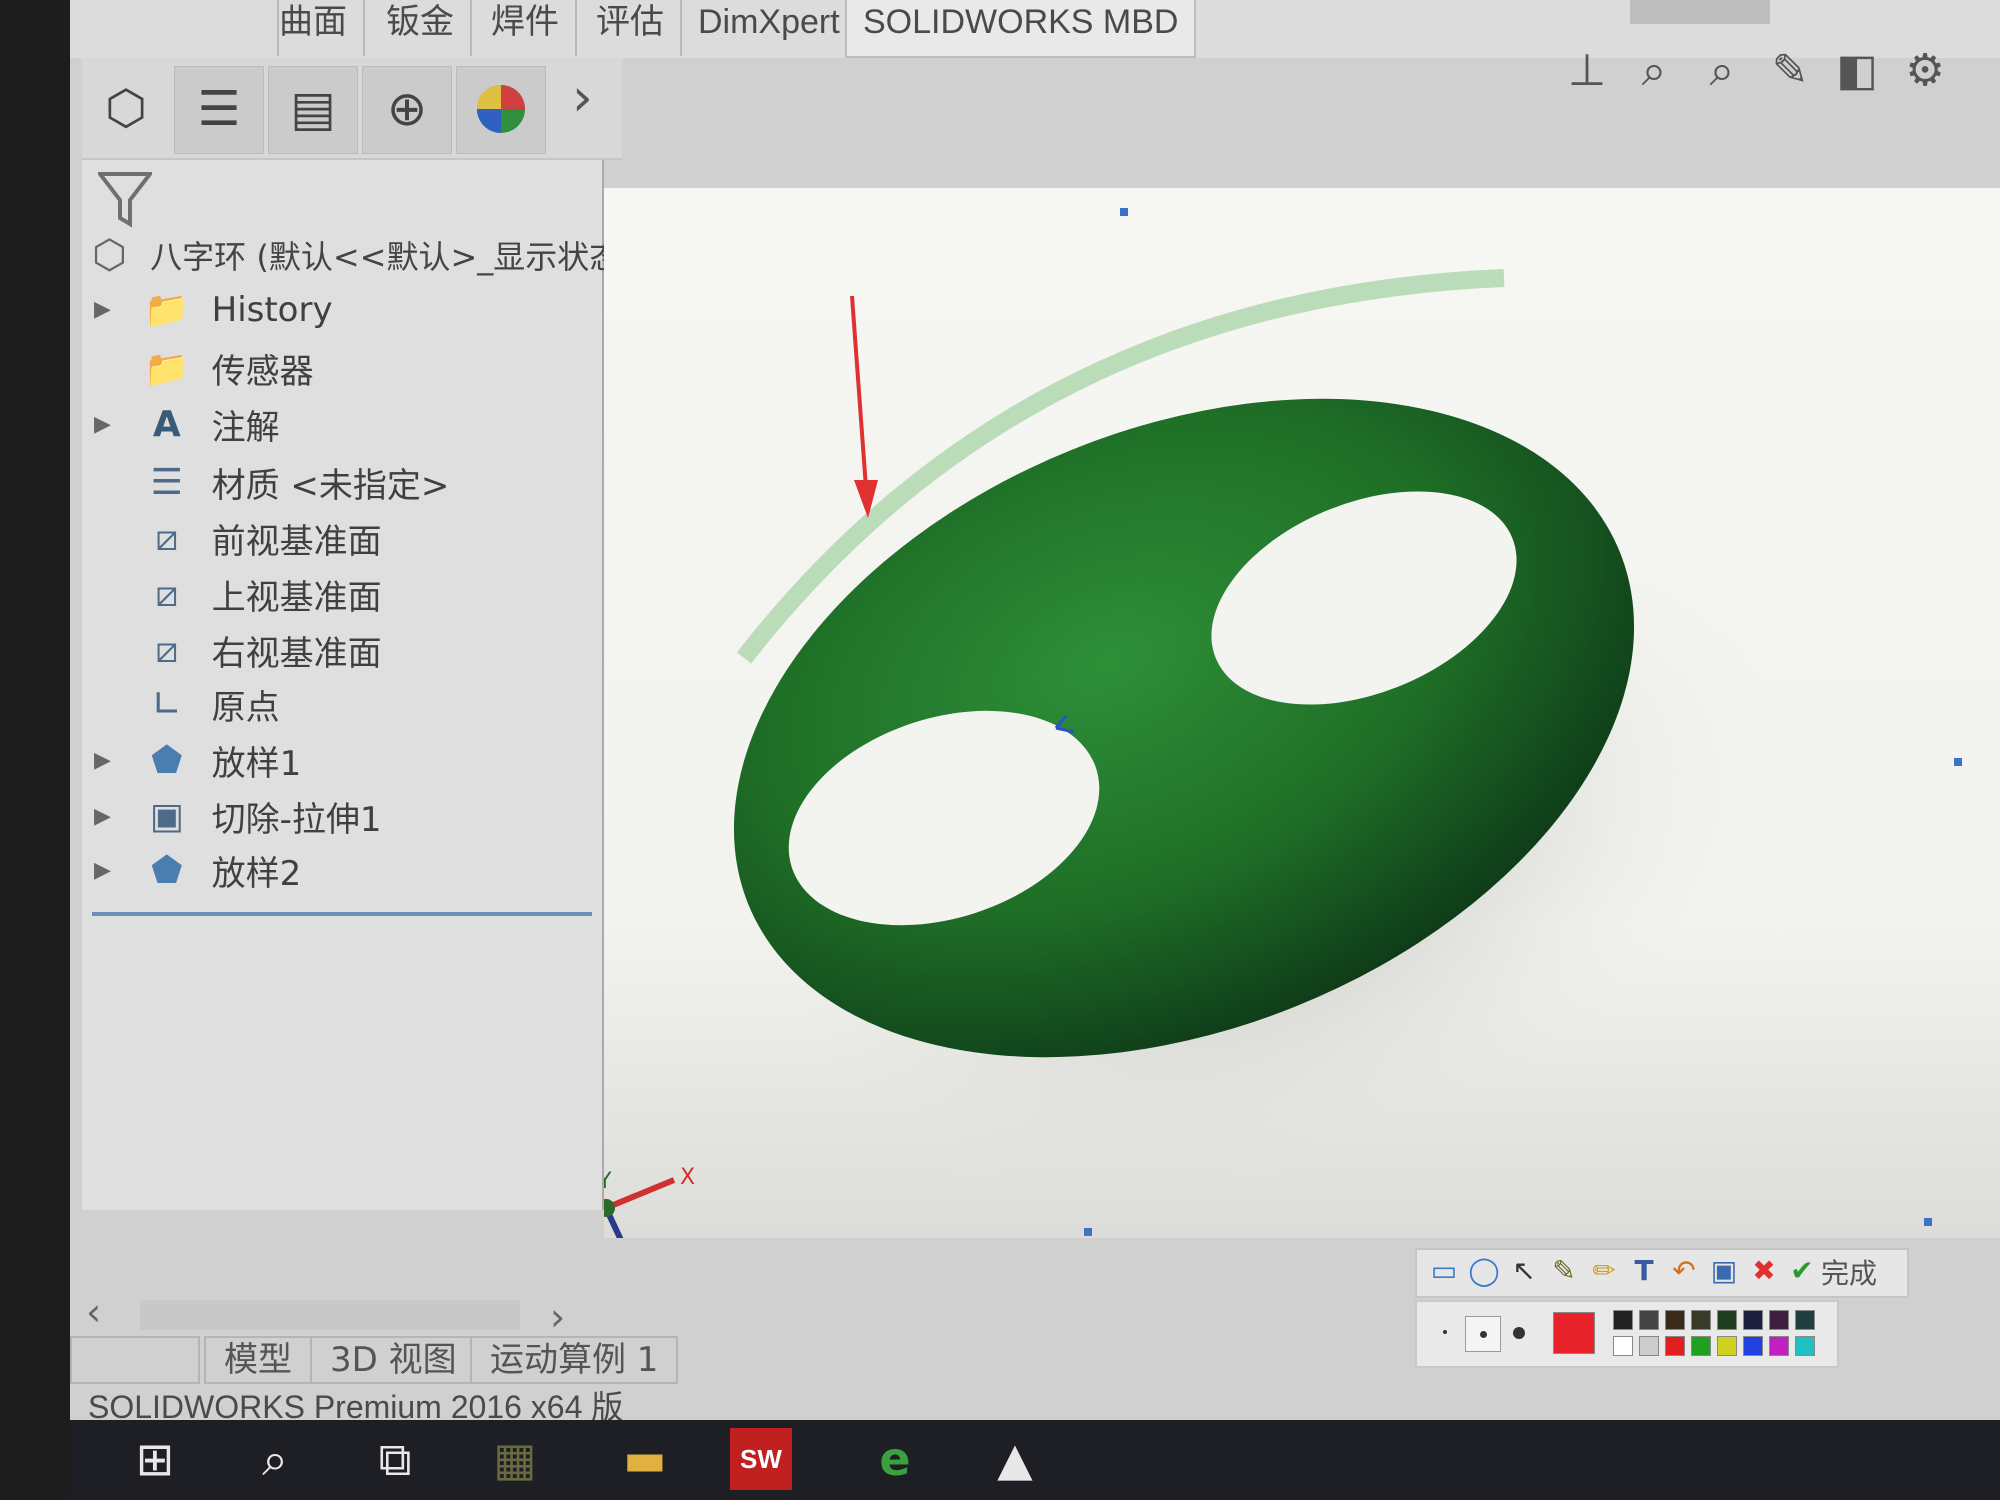 Image resolution: width=2000 pixels, height=1500 pixels. What do you see at coordinates (421, 28) in the screenshot?
I see `tab-sheet-metal: 钣金` at bounding box center [421, 28].